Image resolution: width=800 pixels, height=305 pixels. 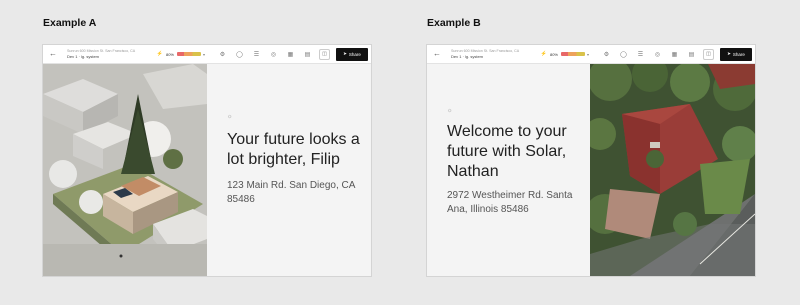 I want to click on aerial-satellite-photo, so click(x=672, y=170).